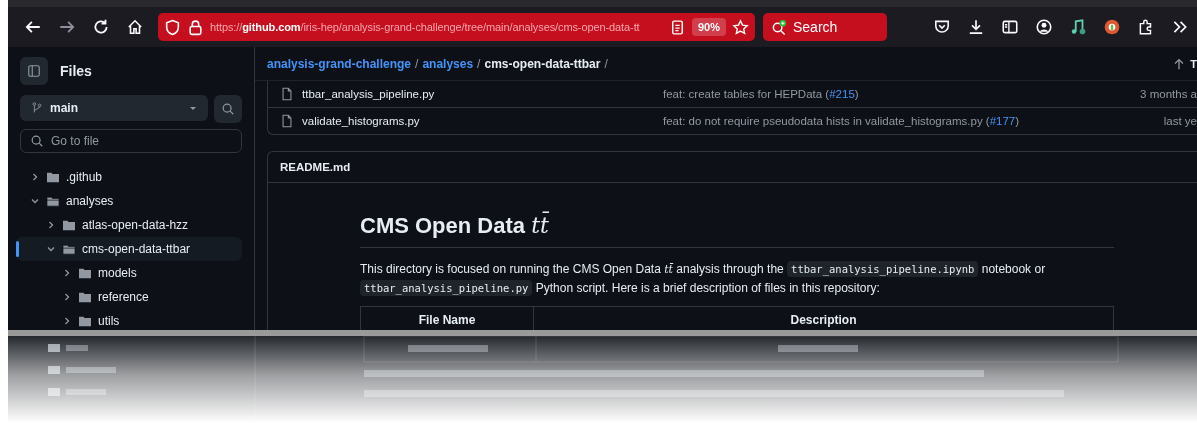  What do you see at coordinates (129, 321) in the screenshot?
I see `tree-item: utils` at bounding box center [129, 321].